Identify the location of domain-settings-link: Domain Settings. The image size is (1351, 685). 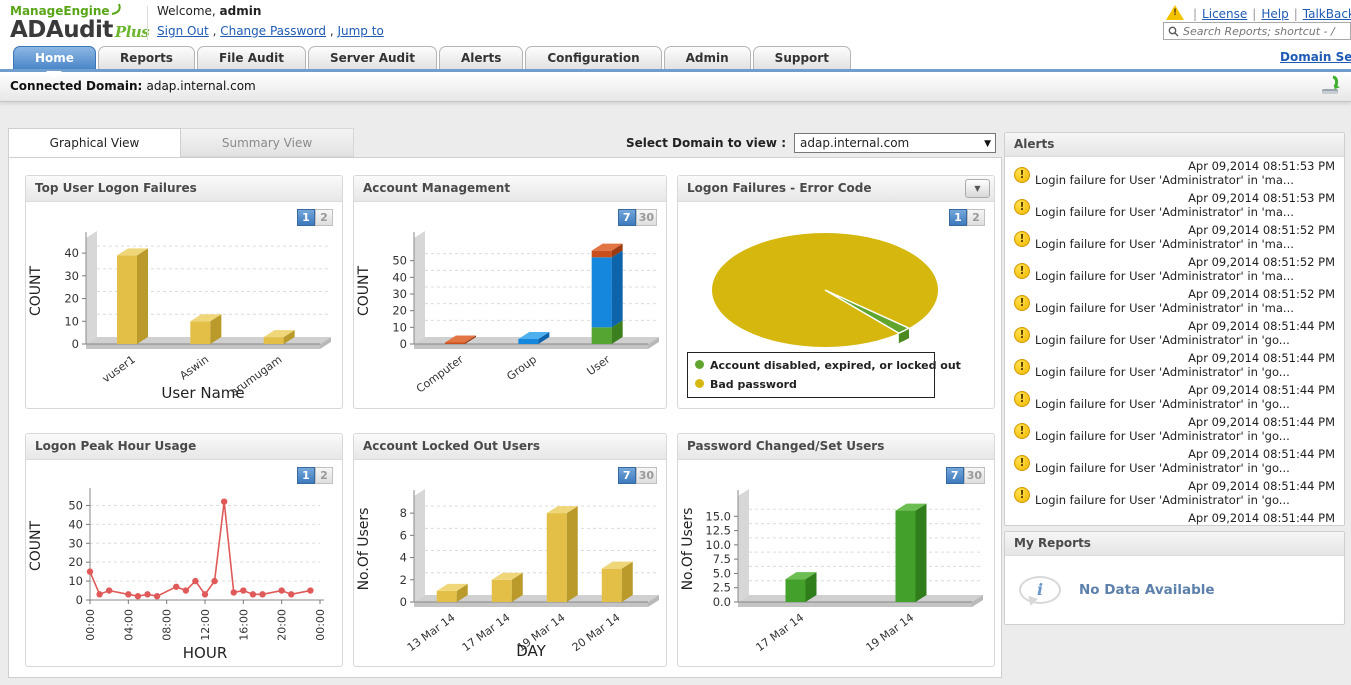
(1315, 57).